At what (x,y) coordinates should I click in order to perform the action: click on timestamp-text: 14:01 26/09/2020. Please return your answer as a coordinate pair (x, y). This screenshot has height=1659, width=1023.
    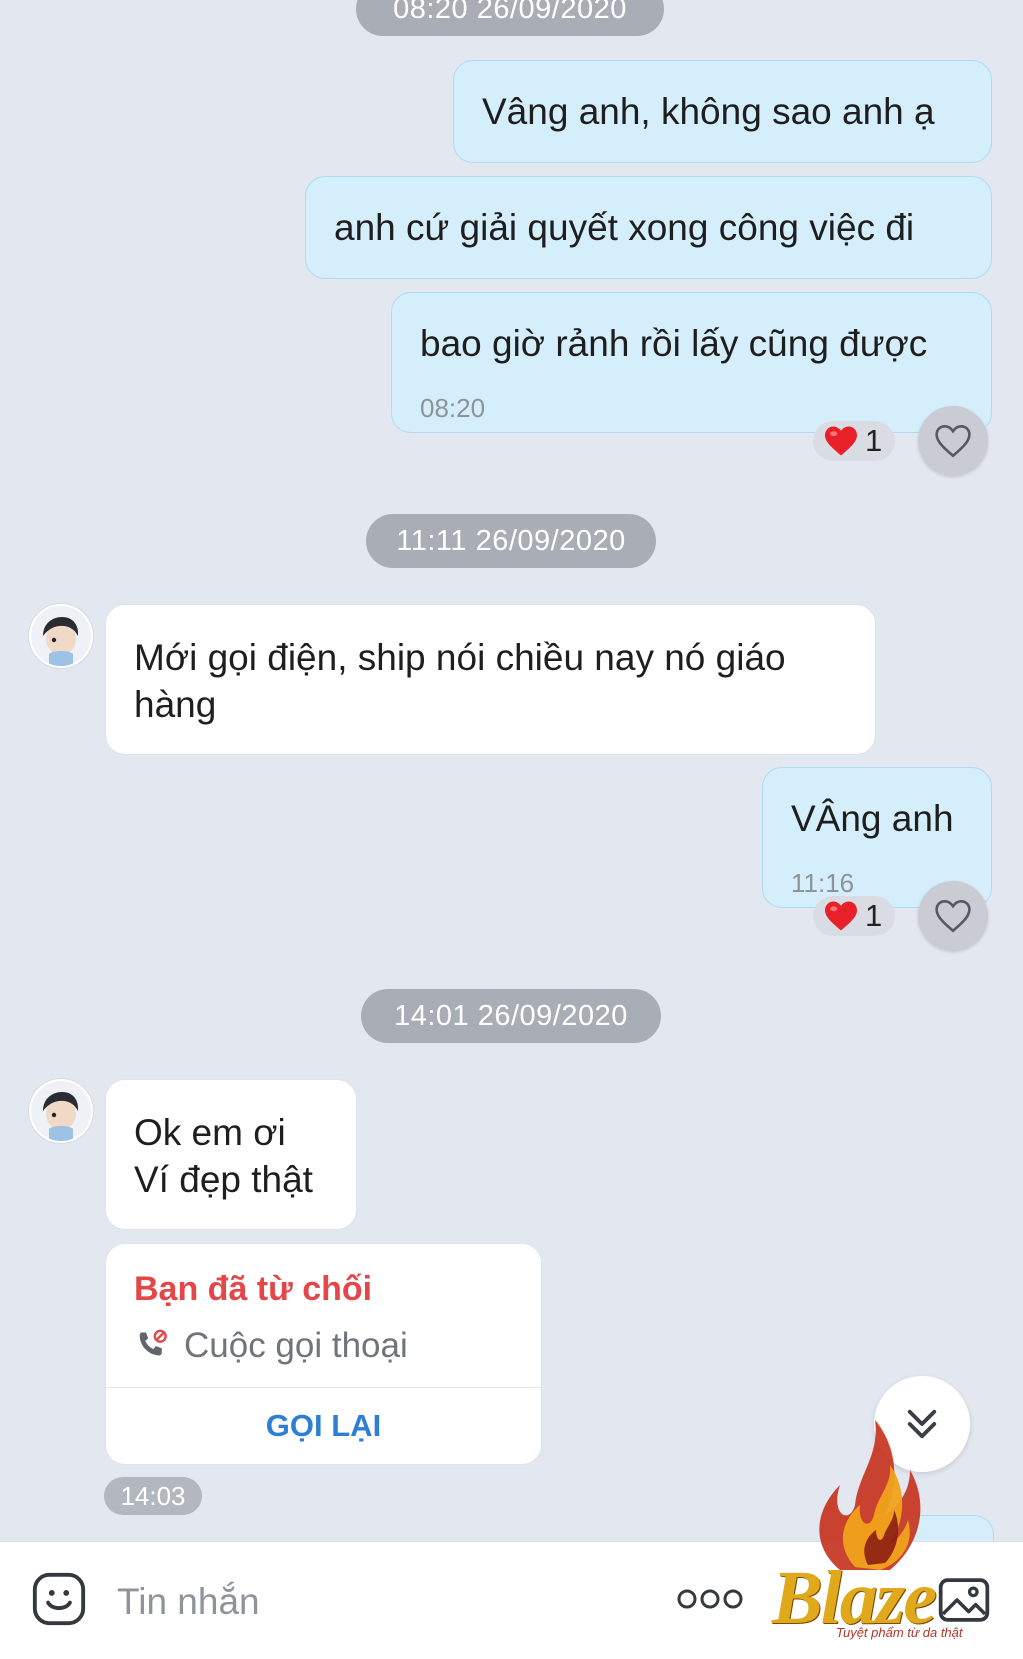
    Looking at the image, I should click on (511, 1015).